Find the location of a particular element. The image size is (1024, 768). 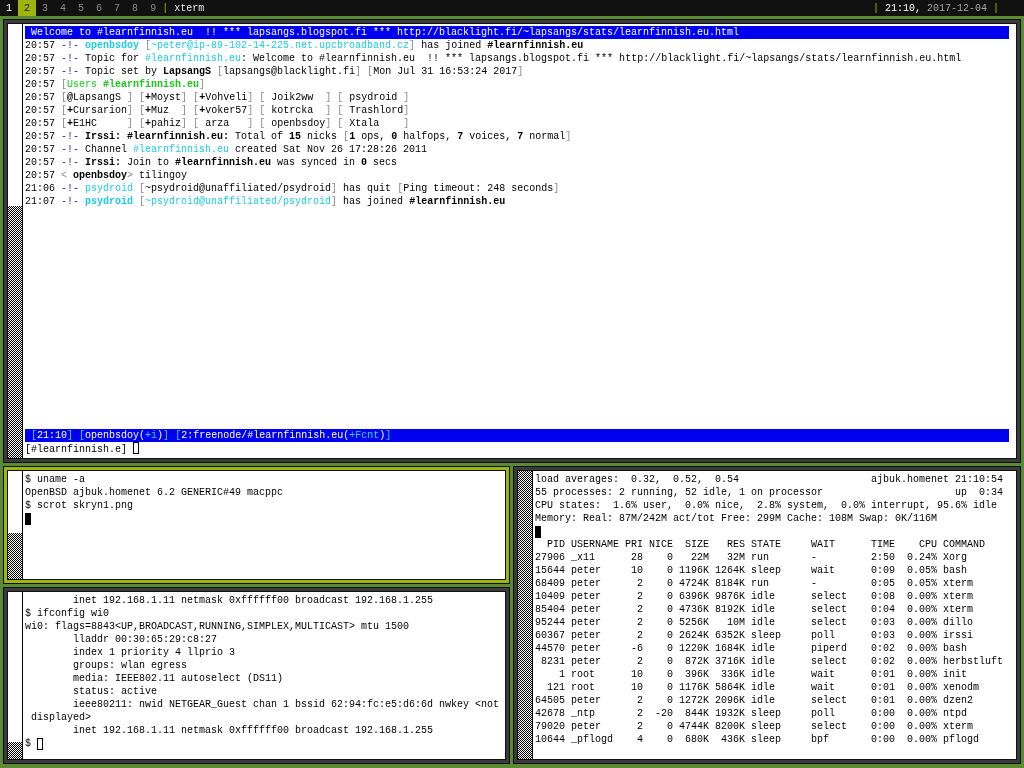

status-item: [openbsdoy(+i)] is located at coordinates (124, 435).